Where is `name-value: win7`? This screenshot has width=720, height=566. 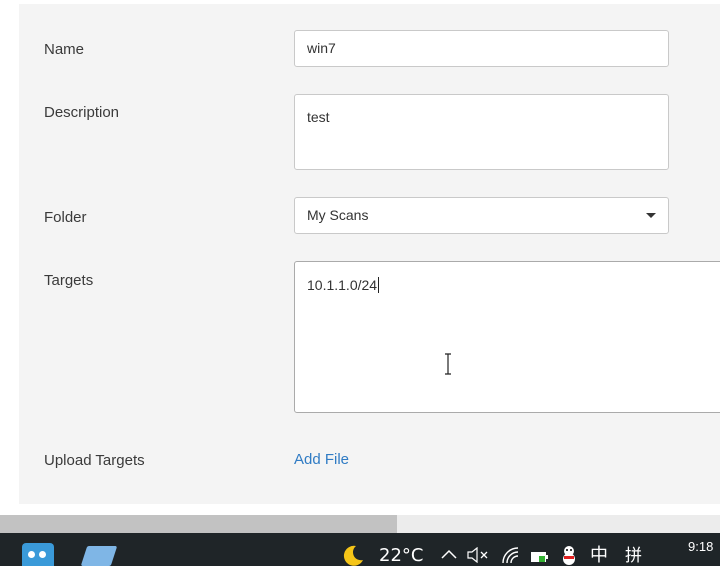 name-value: win7 is located at coordinates (321, 48).